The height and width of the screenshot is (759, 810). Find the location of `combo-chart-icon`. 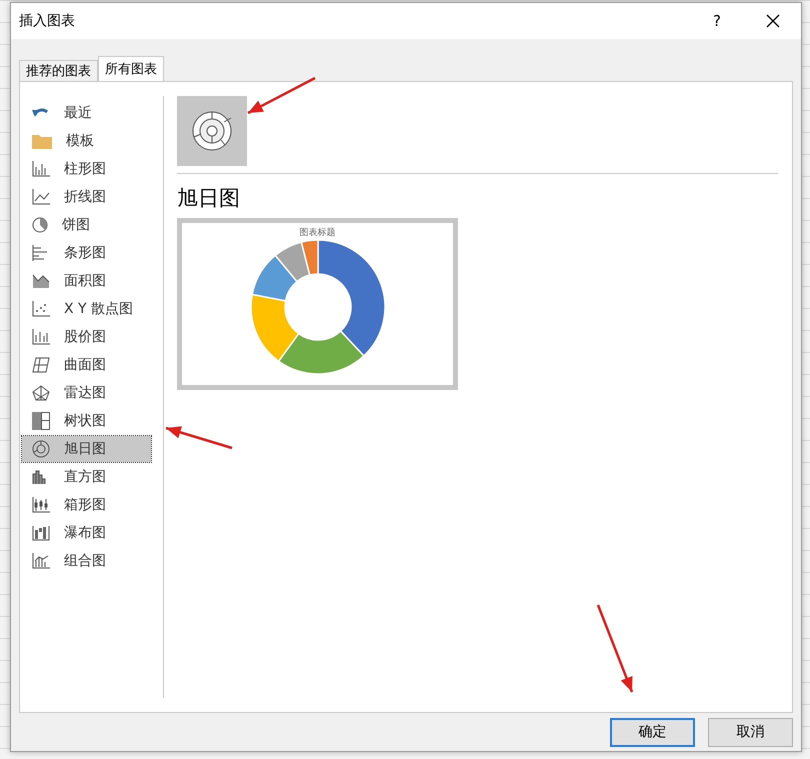

combo-chart-icon is located at coordinates (41, 561).